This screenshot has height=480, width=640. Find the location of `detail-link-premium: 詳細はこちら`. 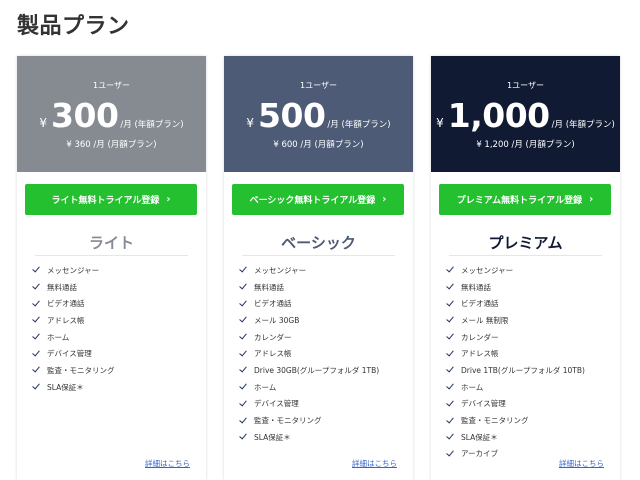

detail-link-premium: 詳細はこちら is located at coordinates (581, 463).